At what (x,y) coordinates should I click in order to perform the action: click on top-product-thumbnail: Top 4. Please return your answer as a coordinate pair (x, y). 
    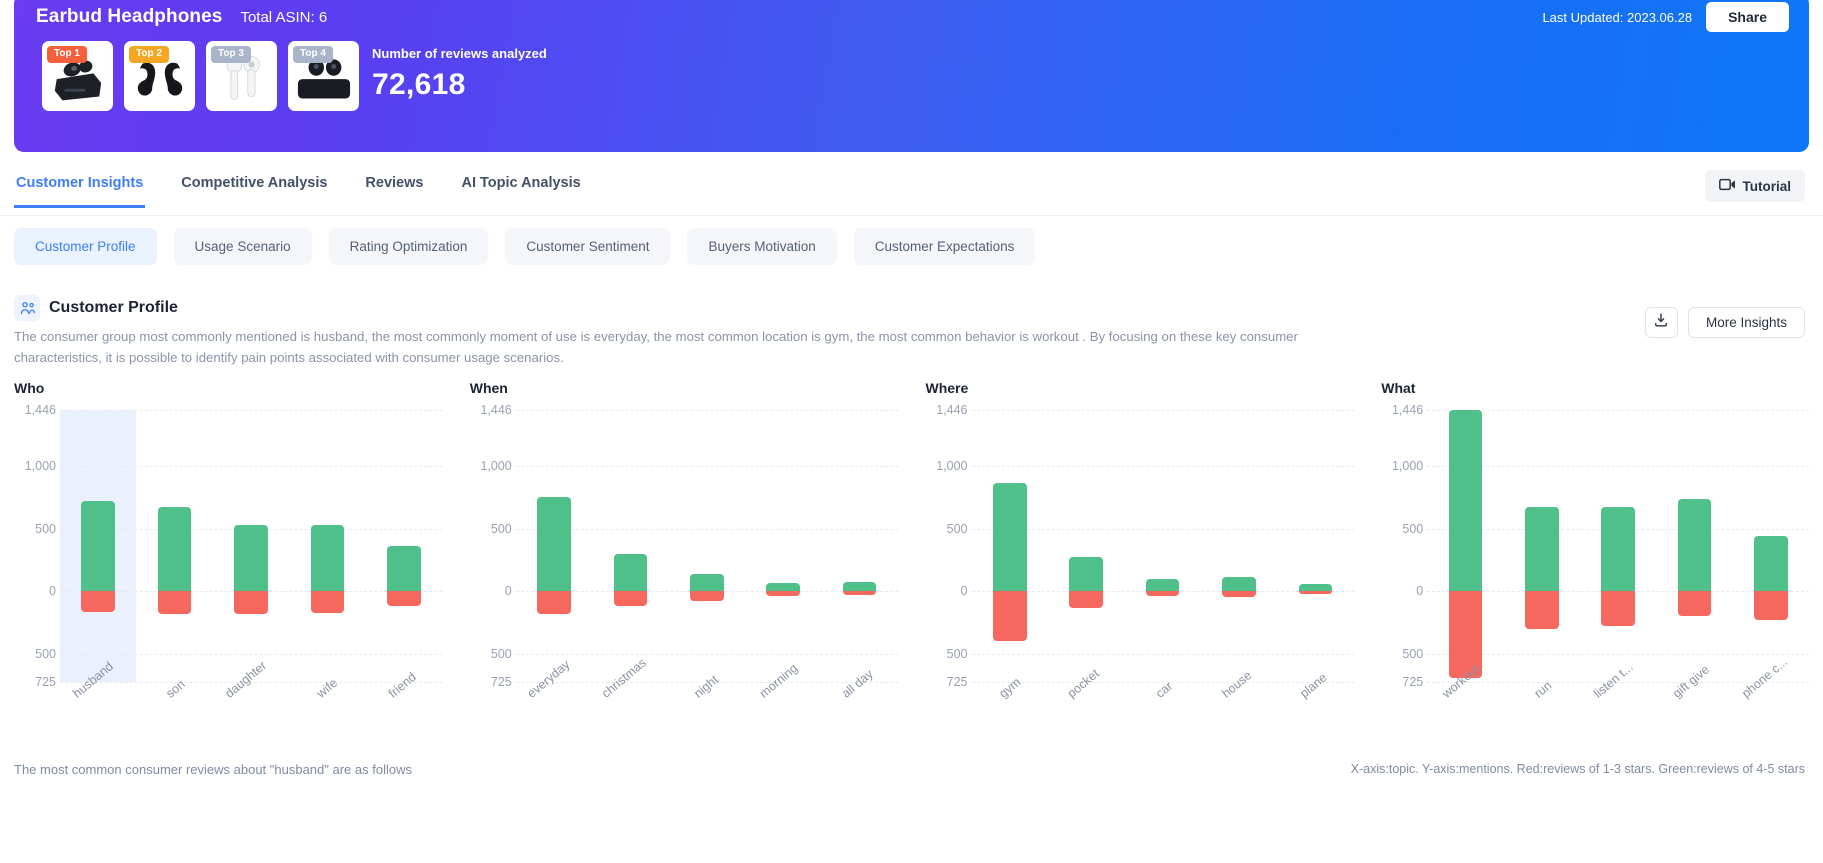
    Looking at the image, I should click on (323, 76).